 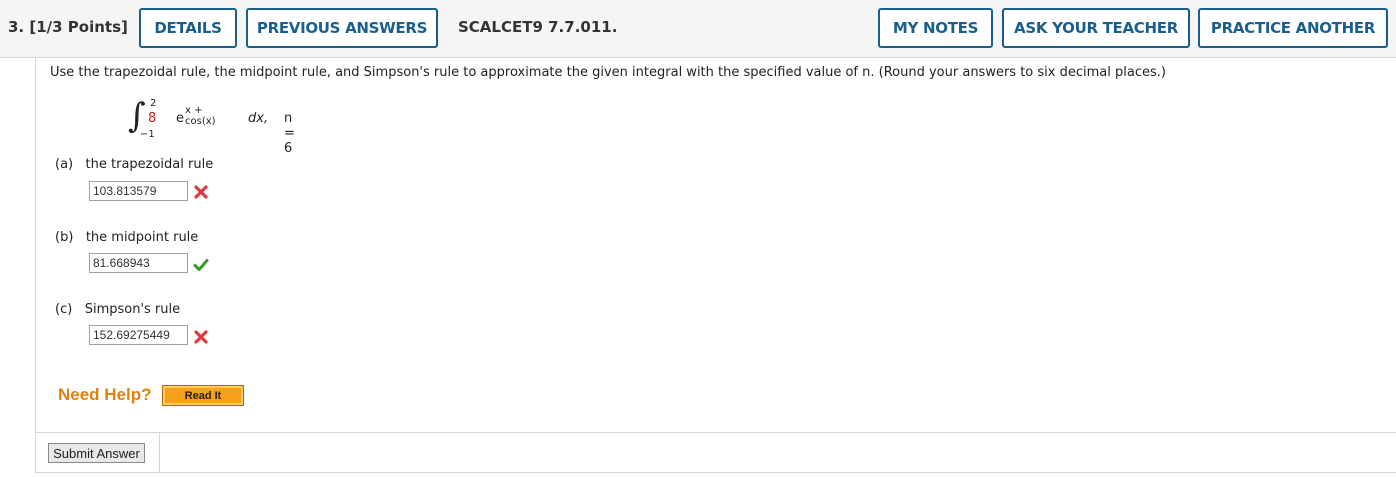 I want to click on upper-limit: 2, so click(x=153, y=103).